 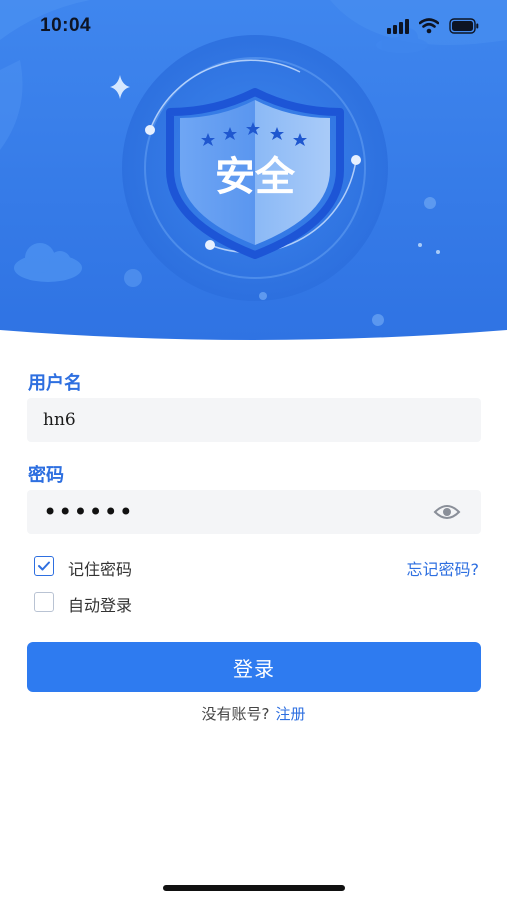 What do you see at coordinates (59, 420) in the screenshot?
I see `username-value: hn6` at bounding box center [59, 420].